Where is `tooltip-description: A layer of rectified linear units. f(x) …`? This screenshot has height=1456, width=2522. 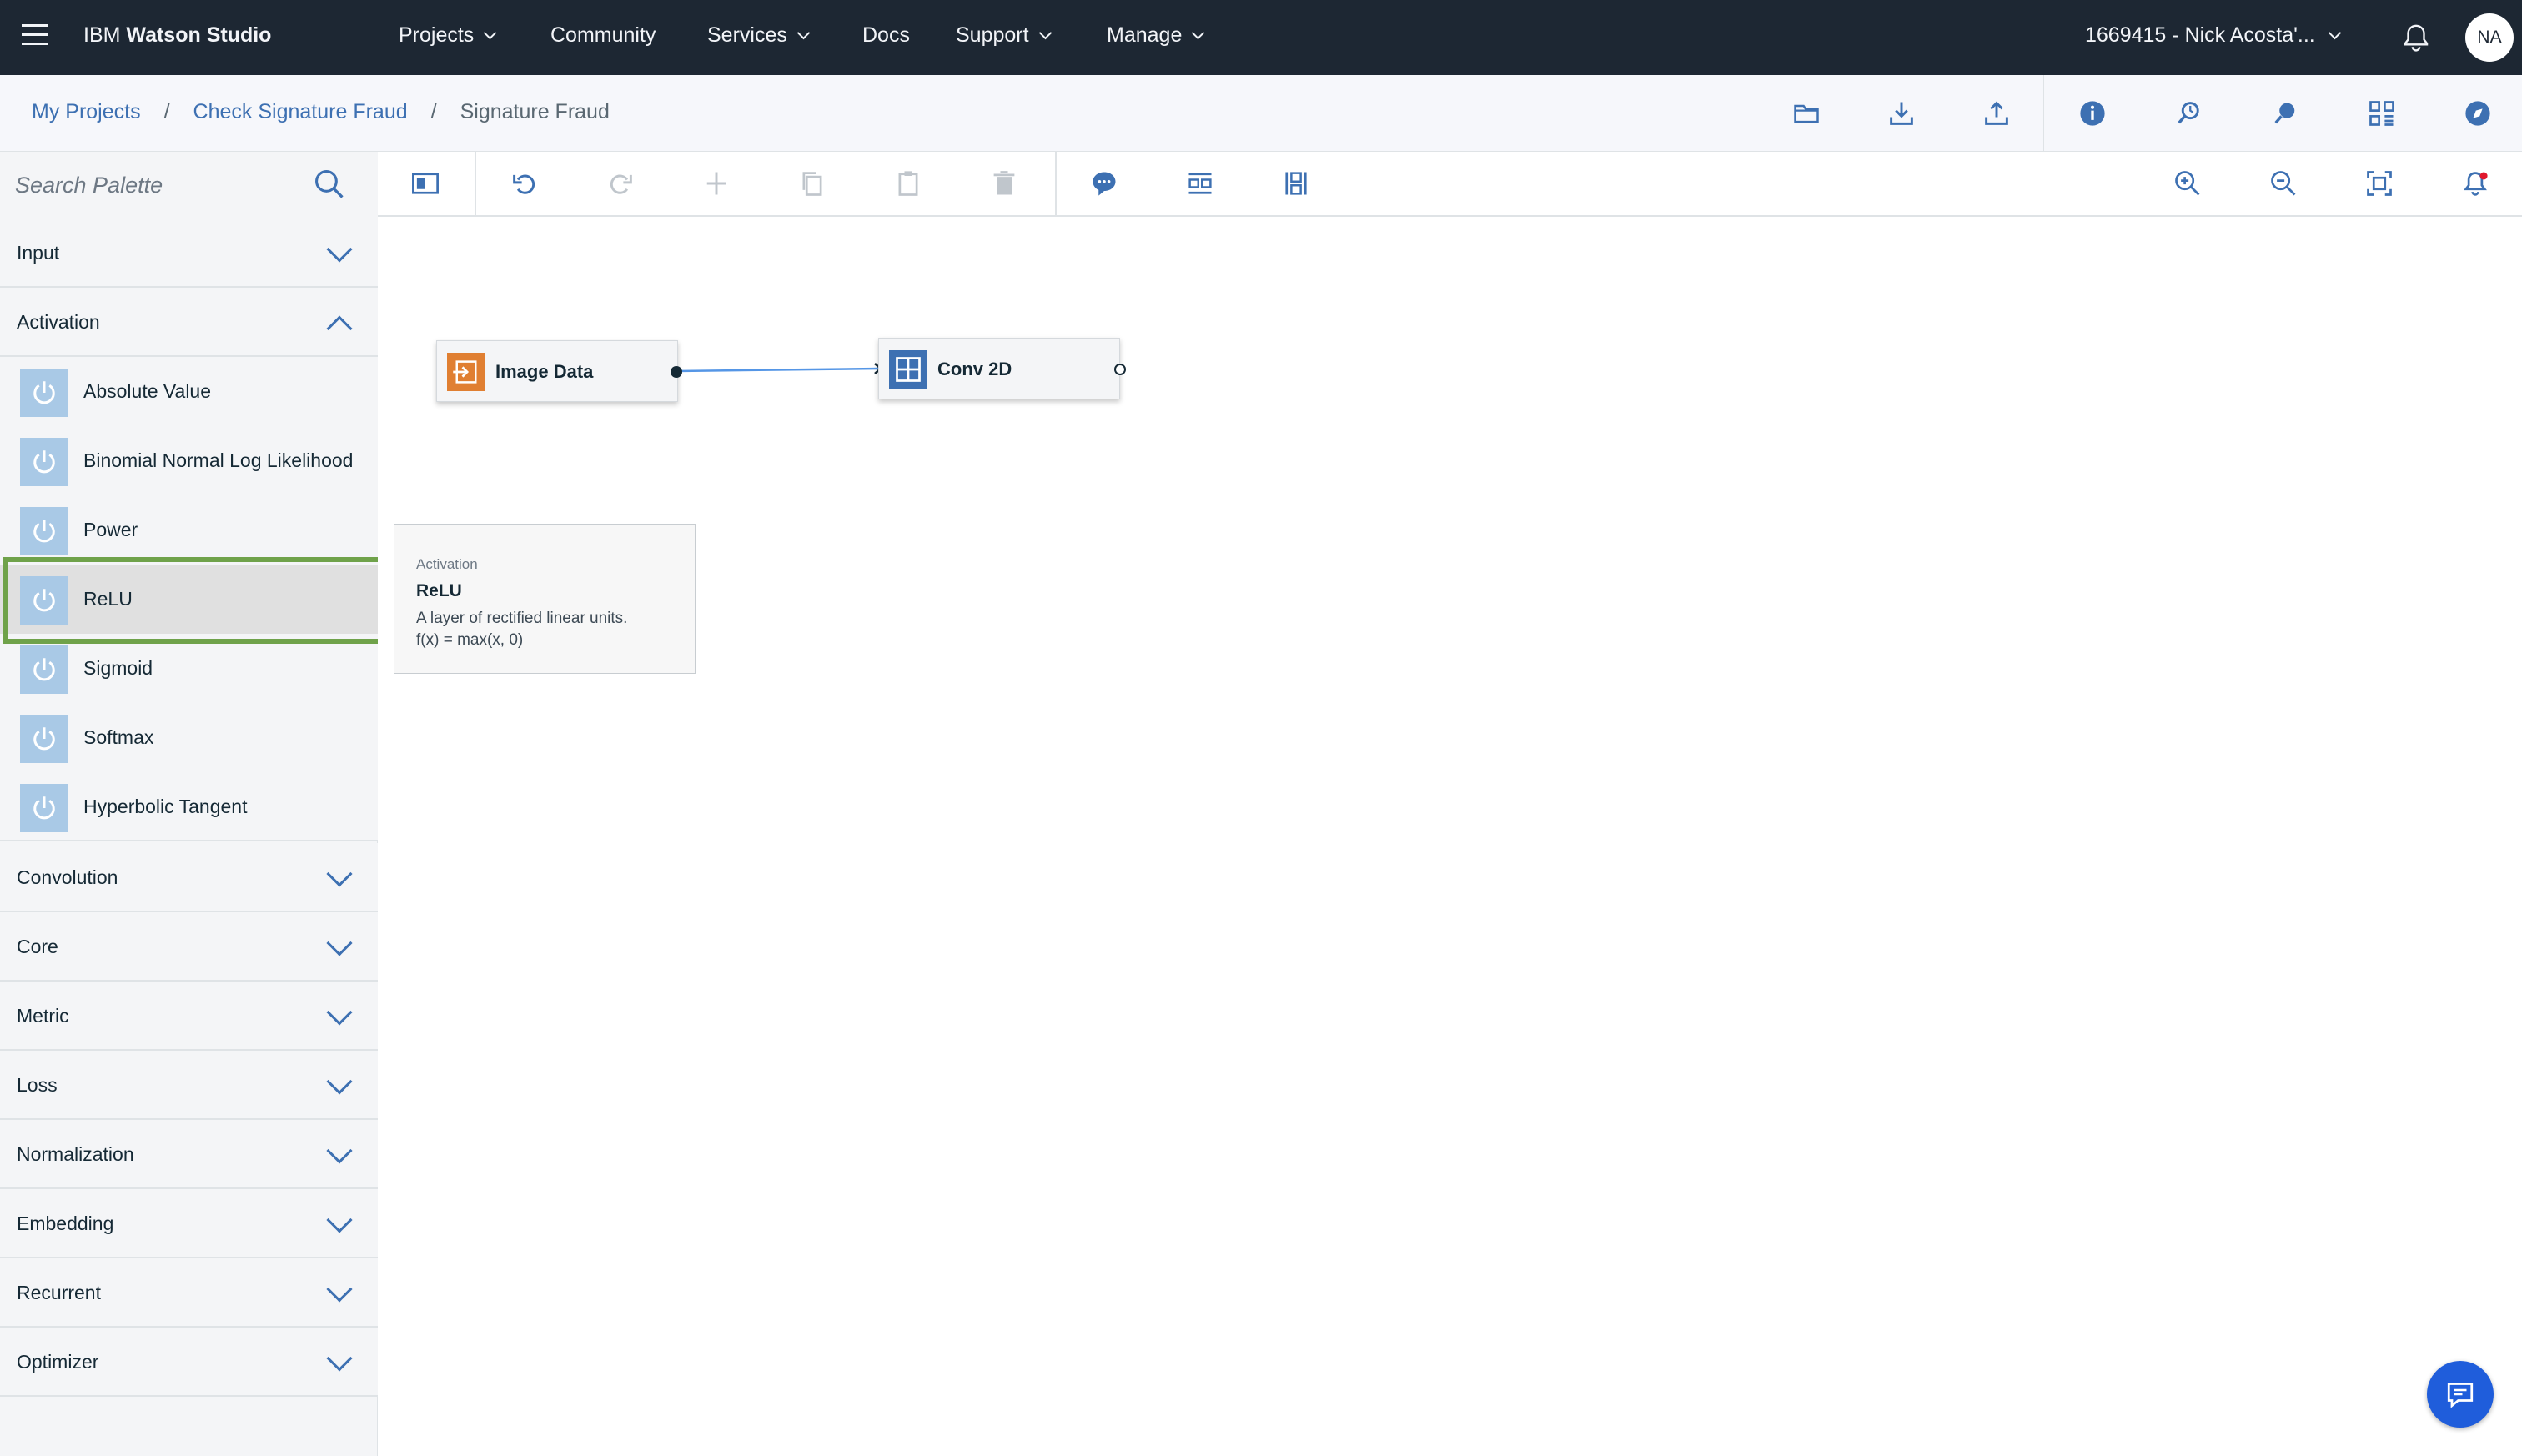
tooltip-description: A layer of rectified linear units. f(x) … is located at coordinates (549, 629).